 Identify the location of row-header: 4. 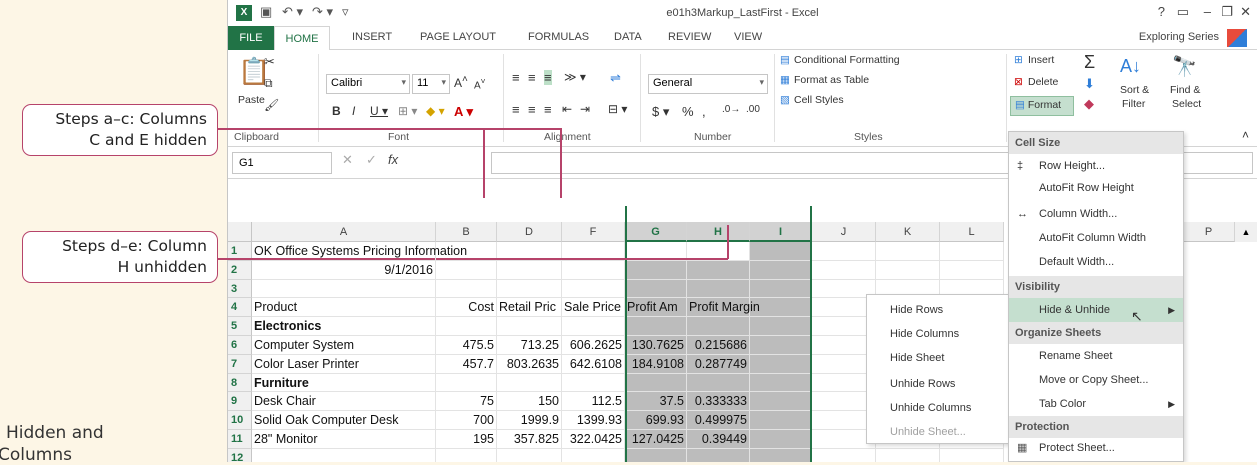
(240, 308).